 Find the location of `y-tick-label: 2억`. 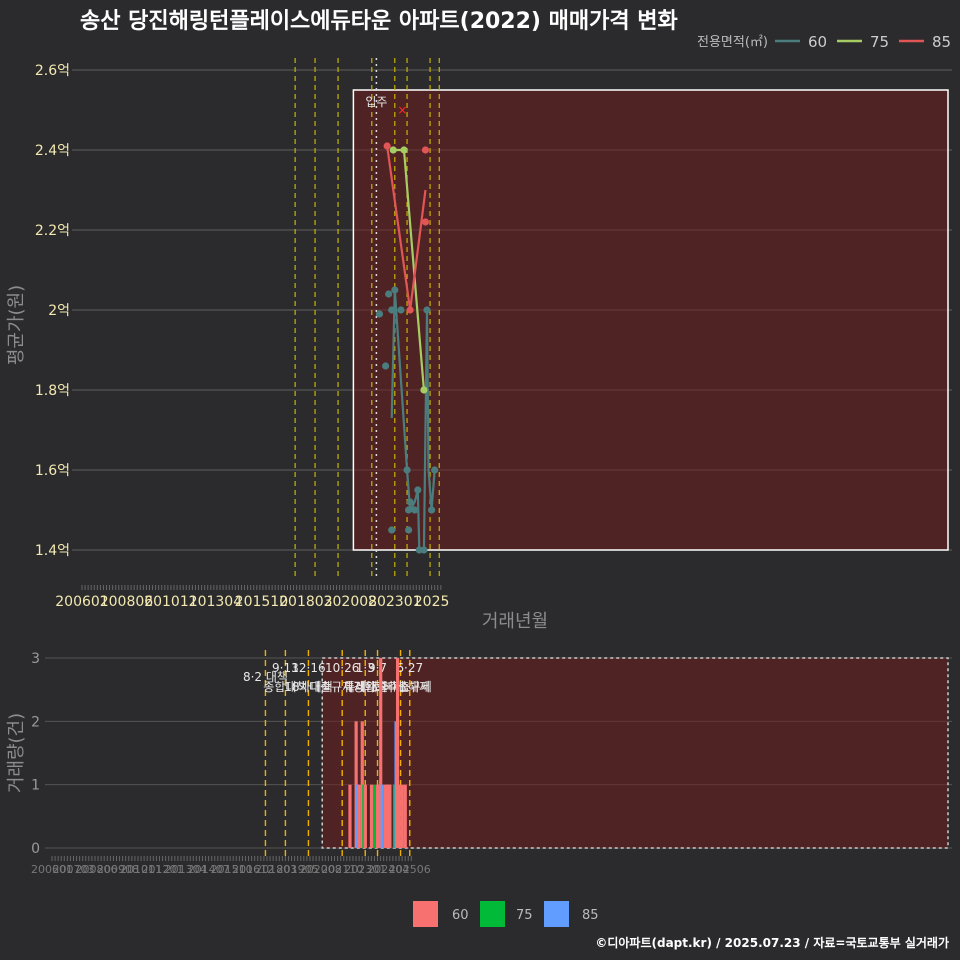

y-tick-label: 2억 is located at coordinates (59, 311).